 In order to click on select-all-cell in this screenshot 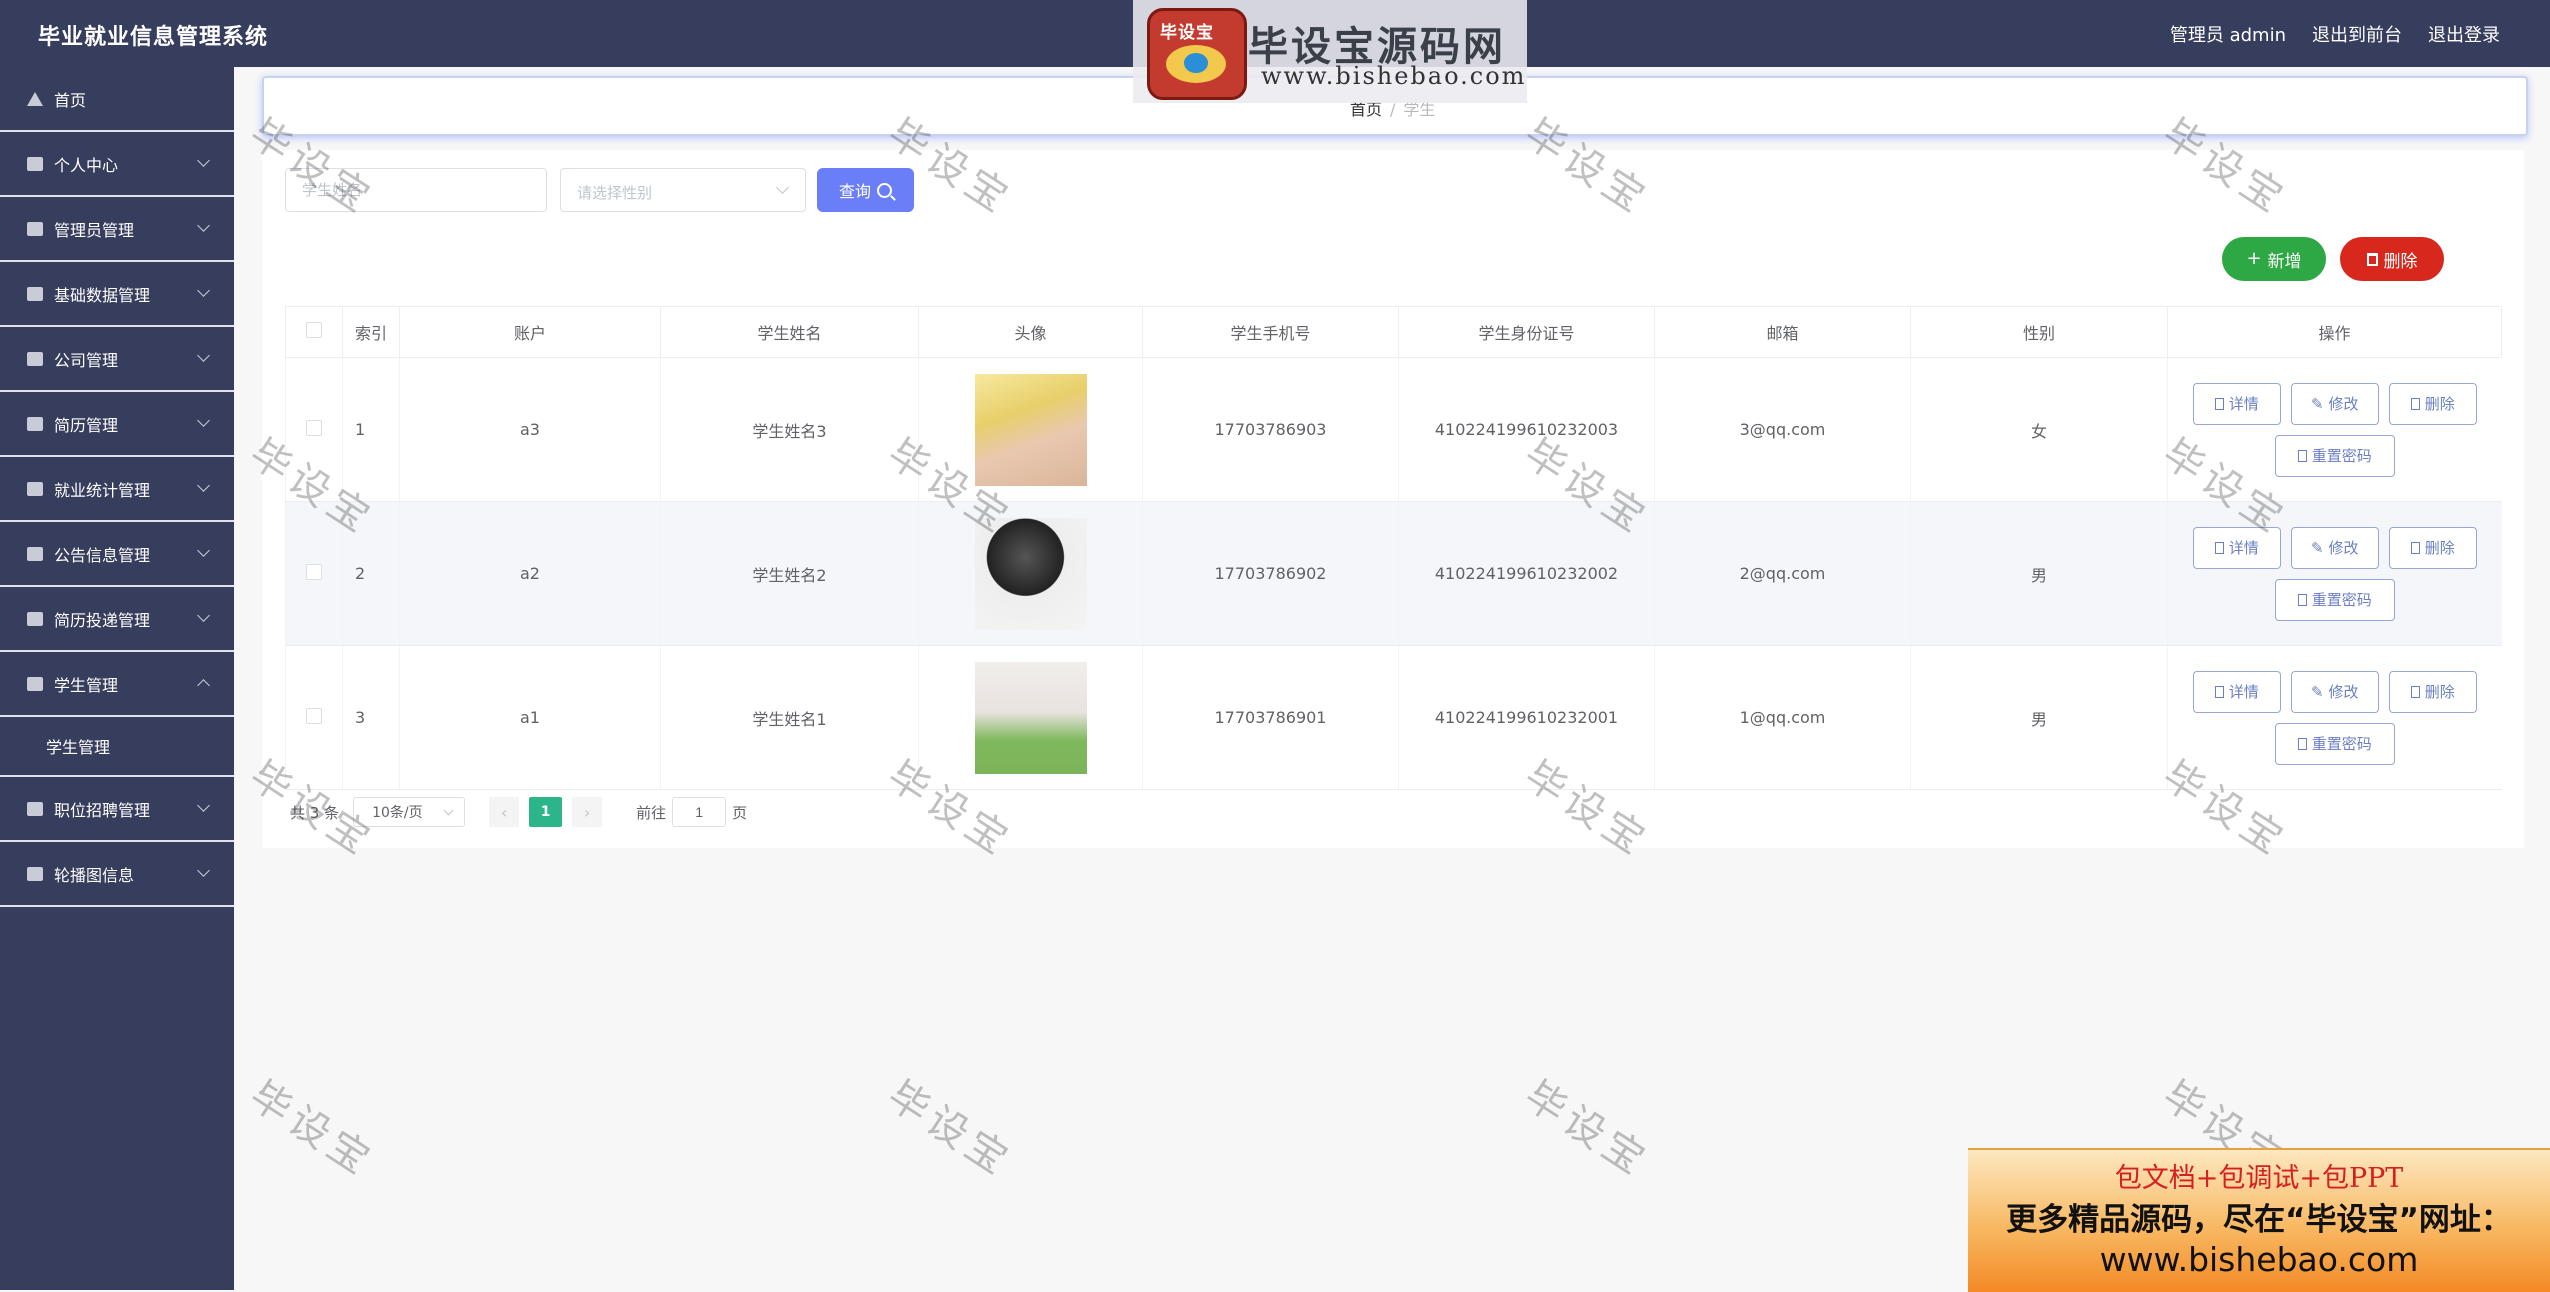, I will do `click(314, 332)`.